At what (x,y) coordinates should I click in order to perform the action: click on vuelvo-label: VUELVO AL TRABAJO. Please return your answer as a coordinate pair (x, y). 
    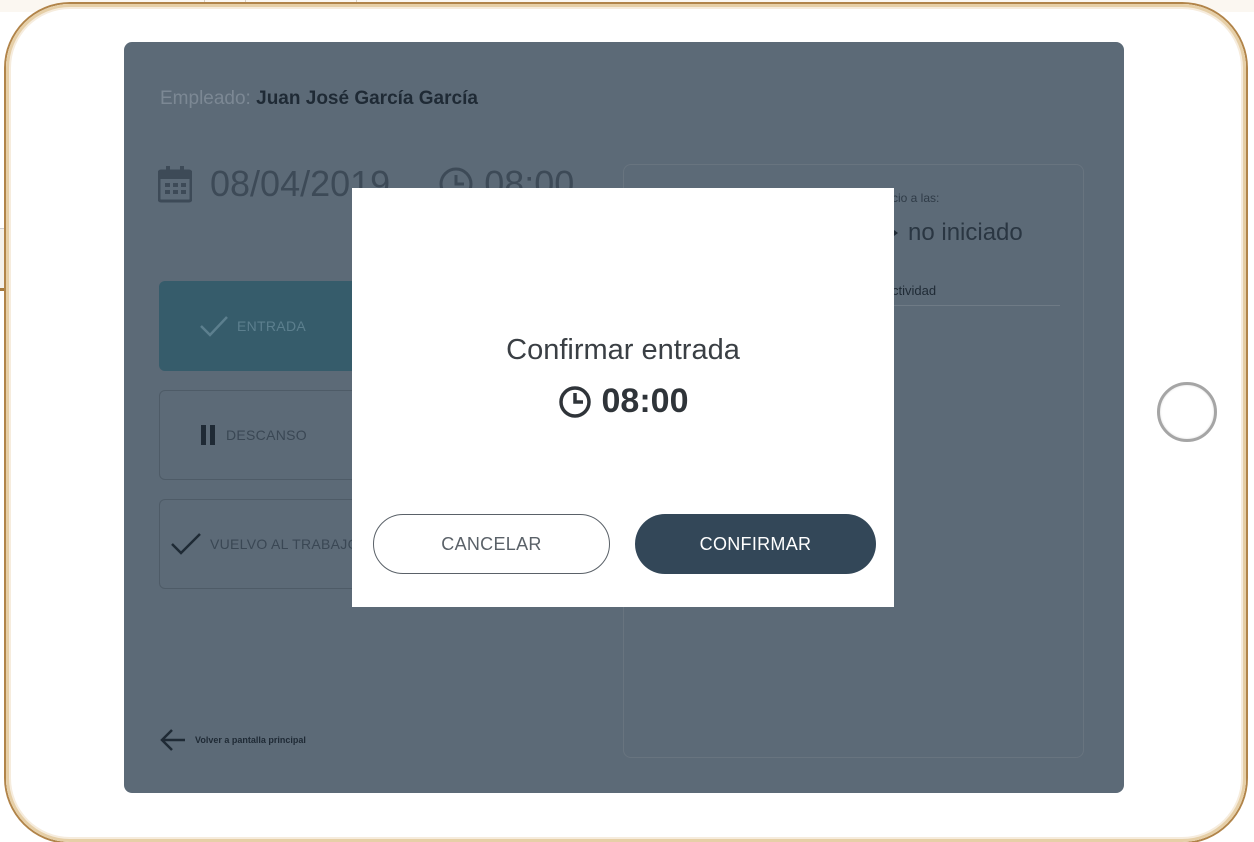
    Looking at the image, I should click on (284, 544).